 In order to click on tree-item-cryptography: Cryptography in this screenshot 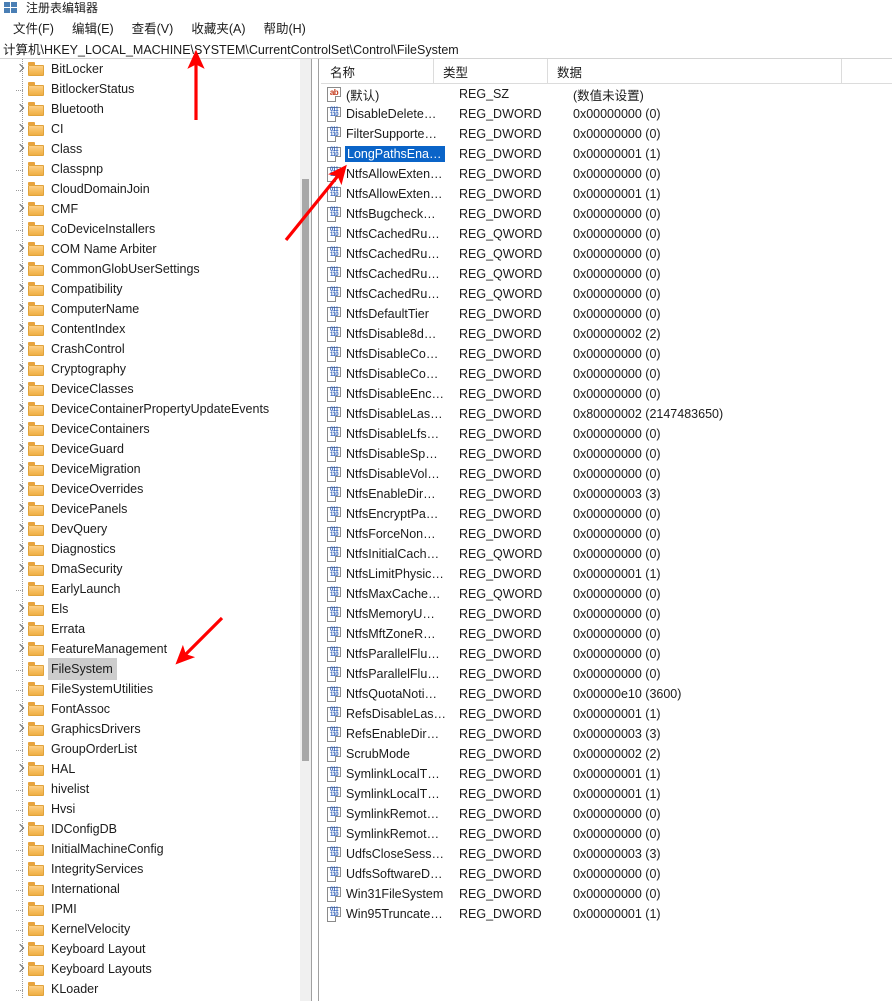, I will do `click(155, 369)`.